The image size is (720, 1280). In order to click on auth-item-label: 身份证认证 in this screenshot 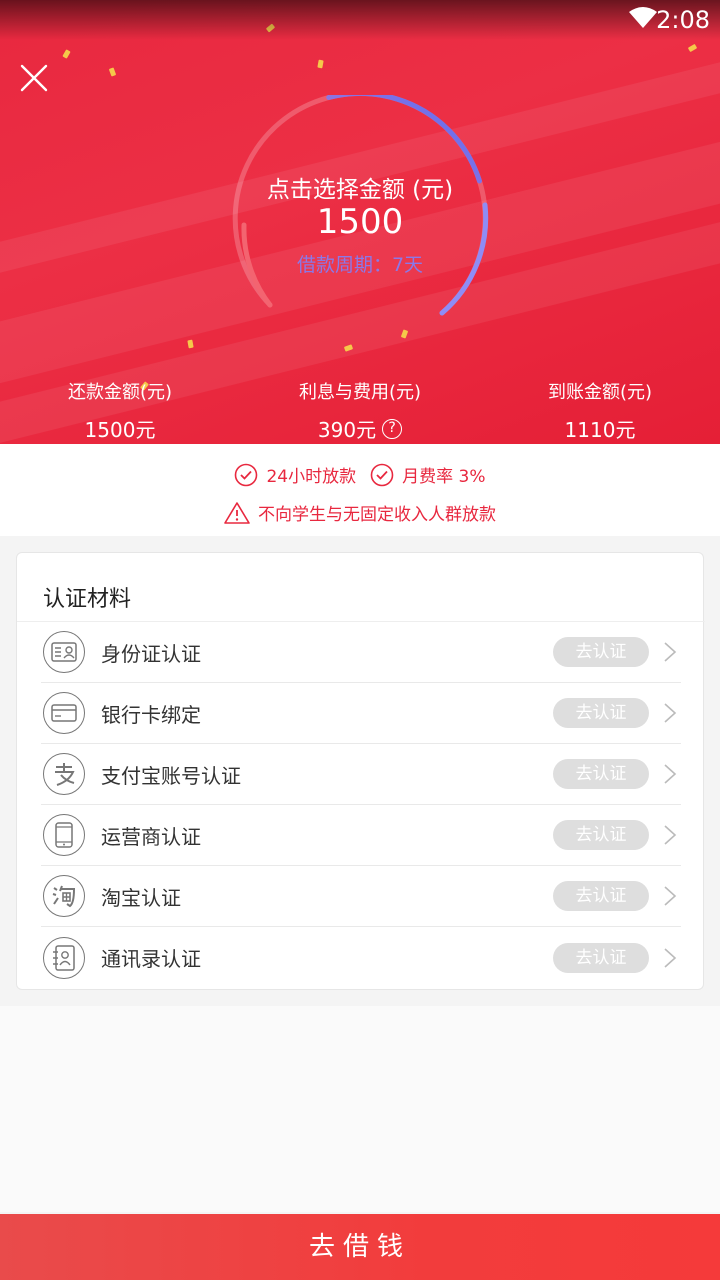, I will do `click(151, 653)`.